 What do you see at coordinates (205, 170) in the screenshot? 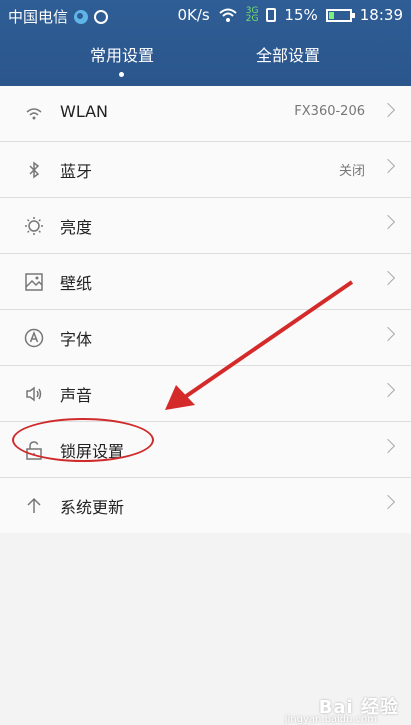
I see `settings-item-bluetooth: 蓝牙 关闭` at bounding box center [205, 170].